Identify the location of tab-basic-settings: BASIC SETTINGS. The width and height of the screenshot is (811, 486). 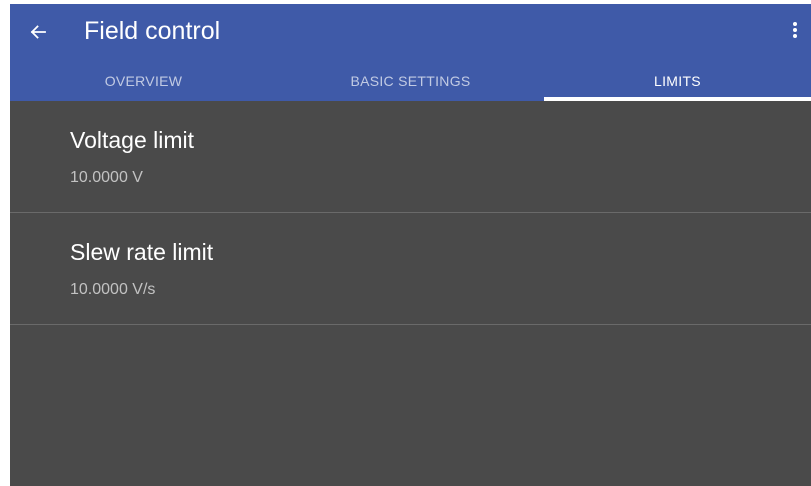
(410, 80).